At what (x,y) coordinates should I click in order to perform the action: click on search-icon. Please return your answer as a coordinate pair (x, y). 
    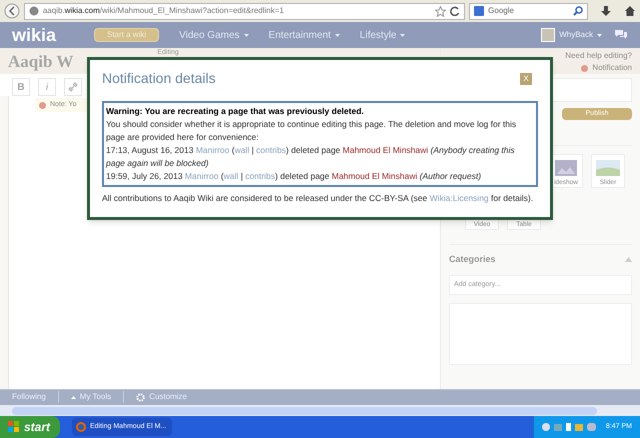
    Looking at the image, I should click on (578, 11).